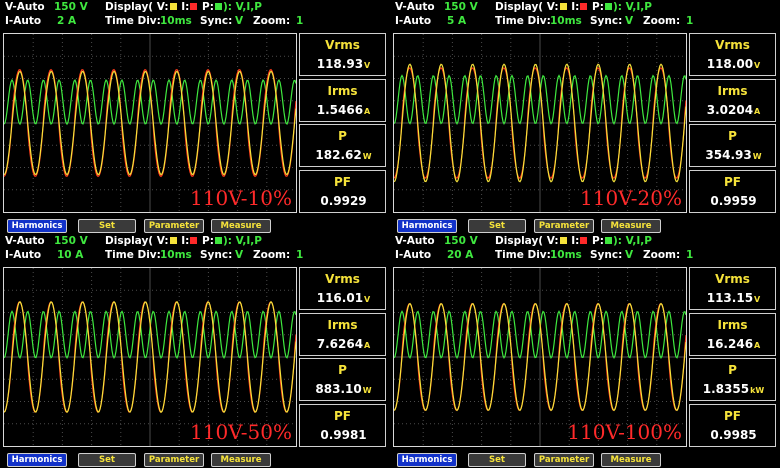 The height and width of the screenshot is (468, 780). What do you see at coordinates (340, 298) in the screenshot?
I see `measurement-number: 116.01` at bounding box center [340, 298].